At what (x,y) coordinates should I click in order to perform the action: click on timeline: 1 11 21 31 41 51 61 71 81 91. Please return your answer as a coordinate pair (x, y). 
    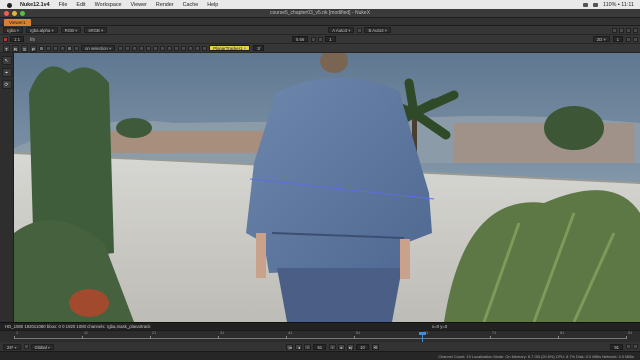
    Looking at the image, I should click on (320, 336).